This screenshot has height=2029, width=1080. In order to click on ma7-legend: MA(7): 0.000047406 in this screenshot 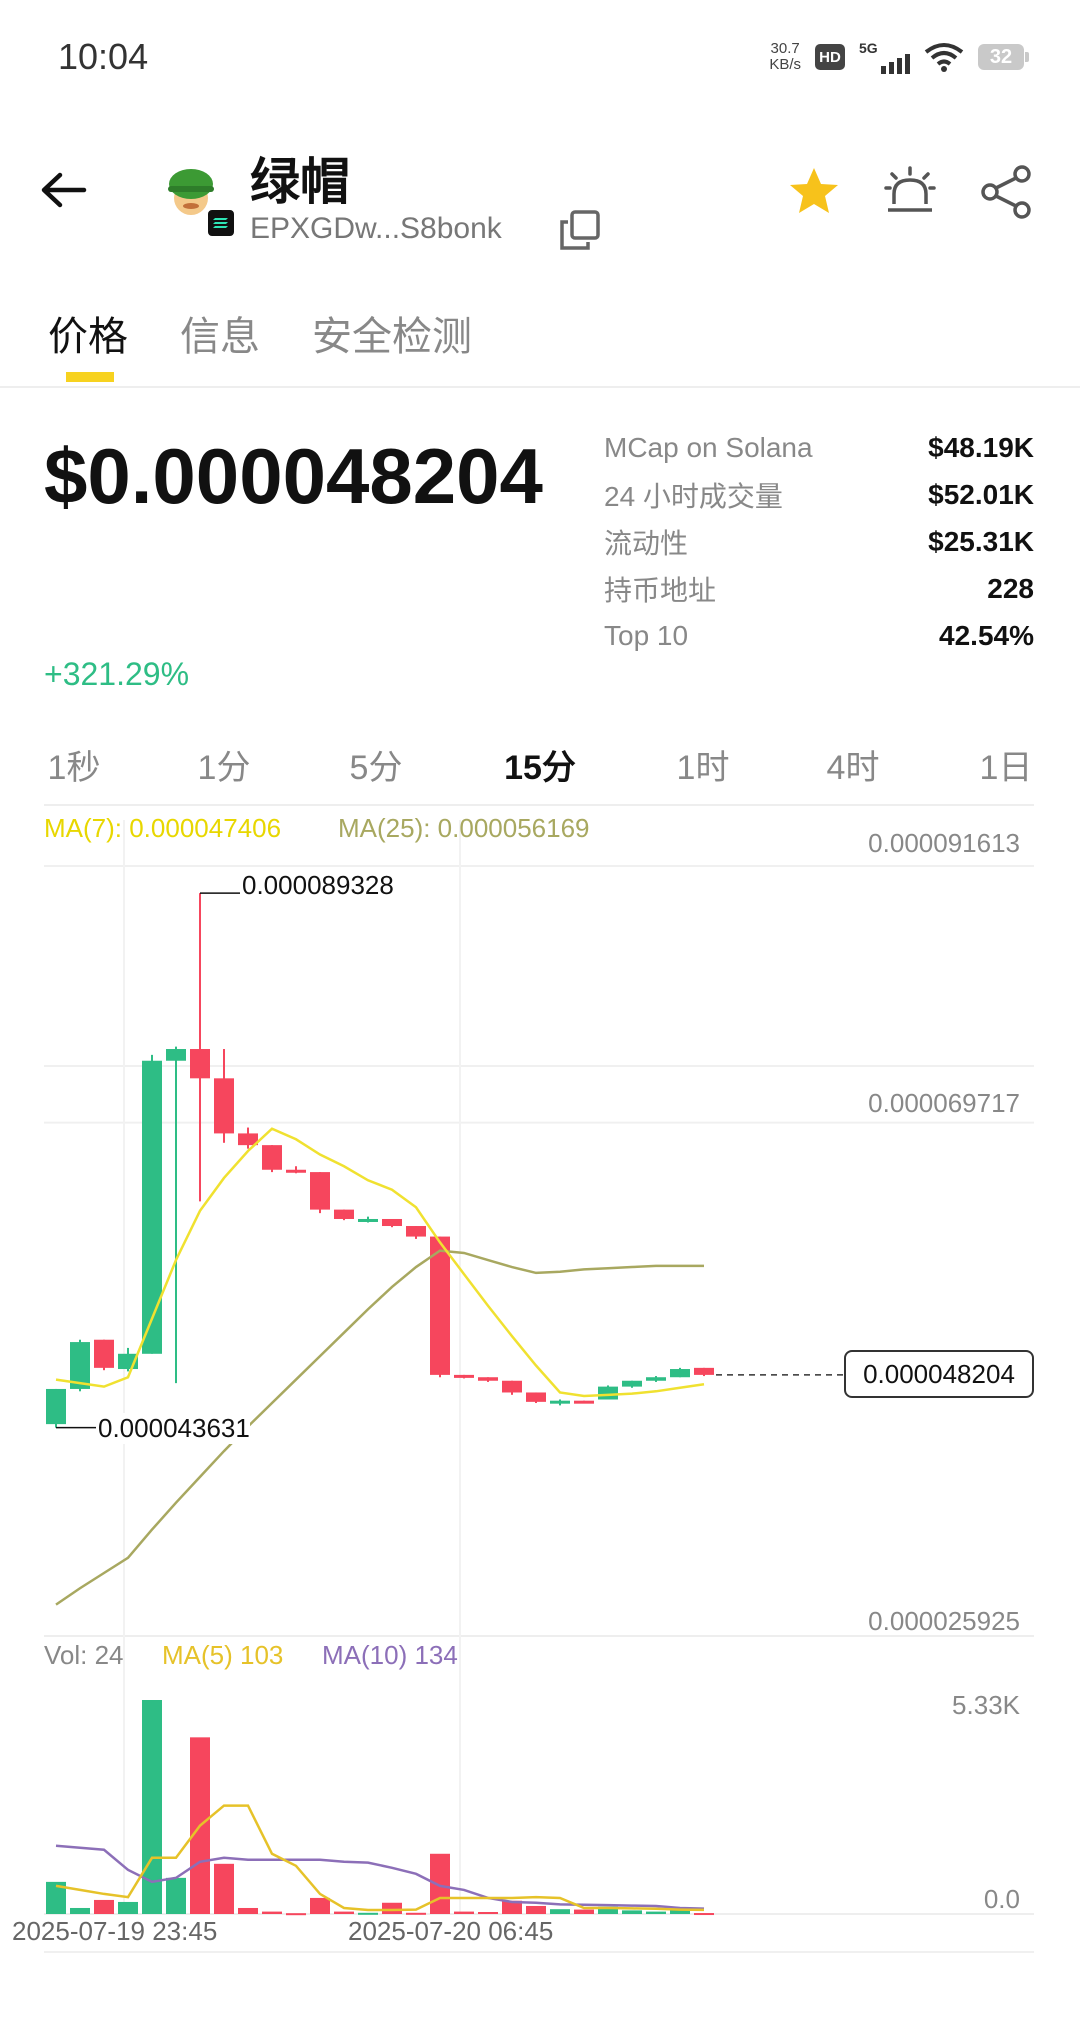, I will do `click(163, 828)`.